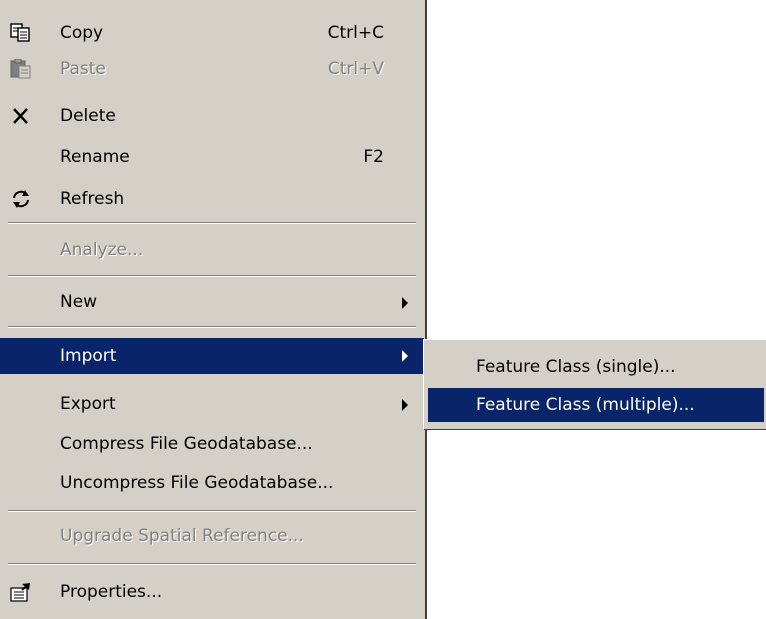 This screenshot has width=766, height=619. What do you see at coordinates (79, 302) in the screenshot?
I see `menu-item-label: New` at bounding box center [79, 302].